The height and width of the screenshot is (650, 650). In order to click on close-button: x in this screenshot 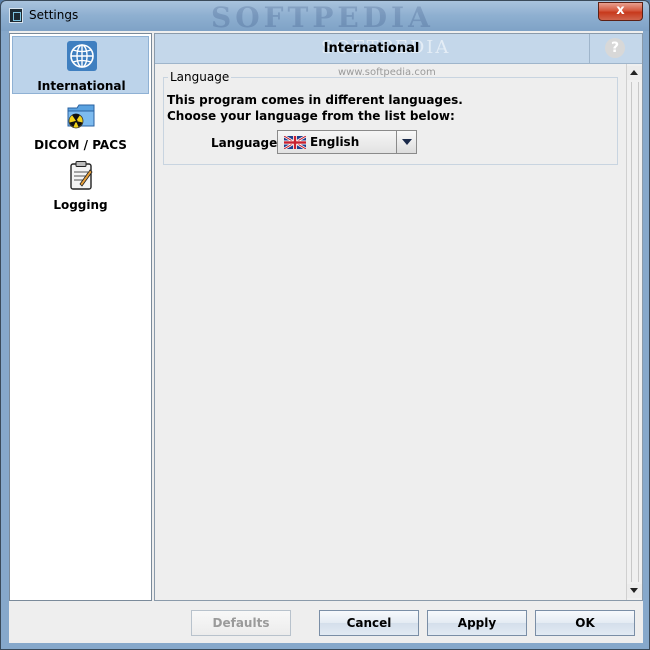, I will do `click(620, 11)`.